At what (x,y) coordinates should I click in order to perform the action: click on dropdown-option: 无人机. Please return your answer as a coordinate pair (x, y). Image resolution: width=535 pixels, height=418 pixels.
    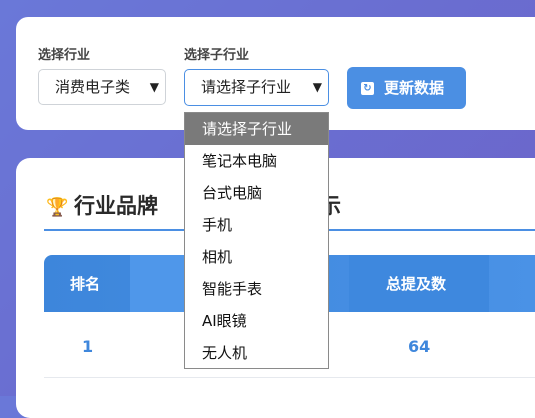
    Looking at the image, I should click on (256, 353).